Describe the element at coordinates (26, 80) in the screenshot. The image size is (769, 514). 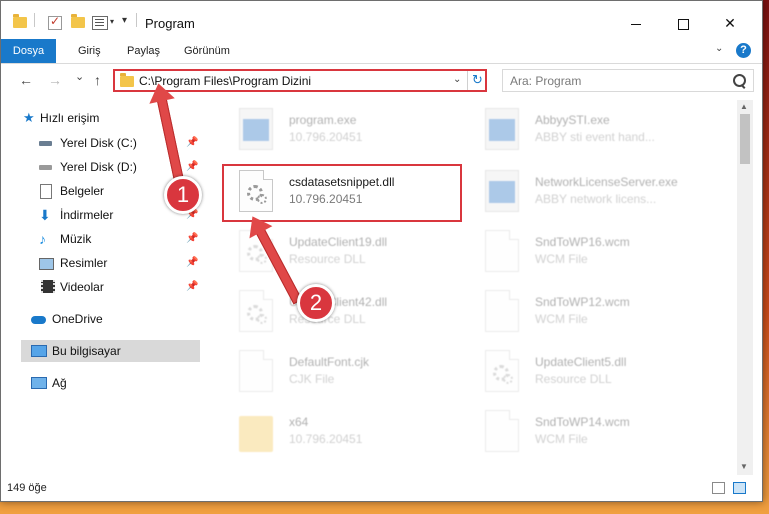
I see `back-button: ←` at that location.